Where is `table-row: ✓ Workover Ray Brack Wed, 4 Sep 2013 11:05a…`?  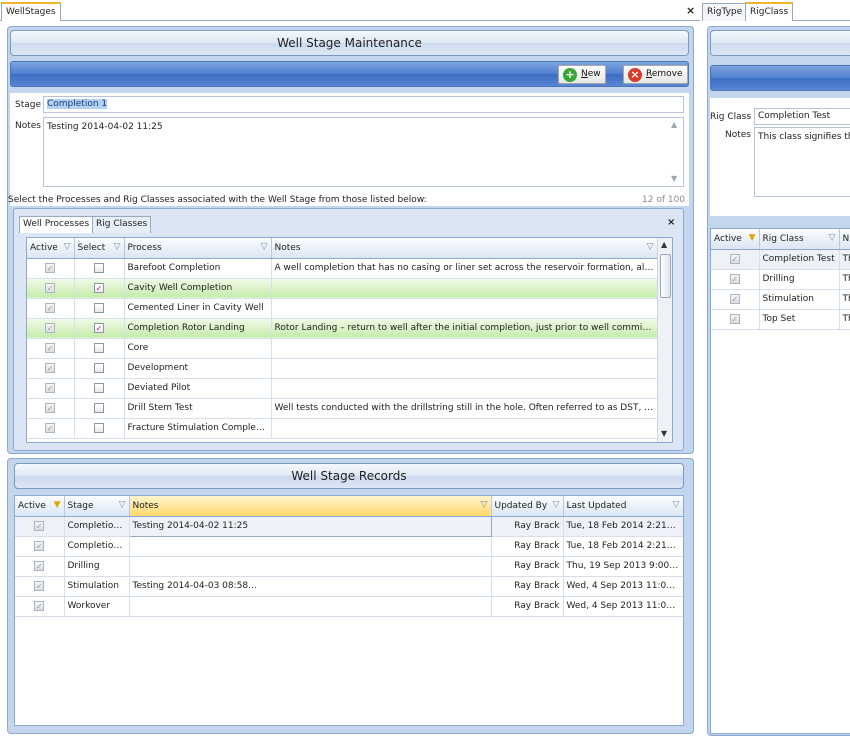
table-row: ✓ Workover Ray Brack Wed, 4 Sep 2013 11:05a… is located at coordinates (349, 606).